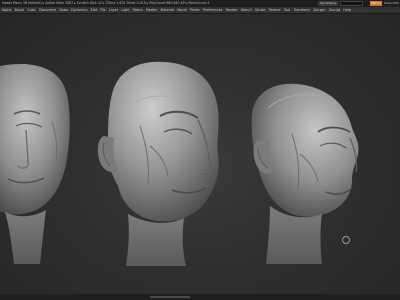 Image resolution: width=400 pixels, height=300 pixels. What do you see at coordinates (275, 10) in the screenshot?
I see `menu-texture: Texture` at bounding box center [275, 10].